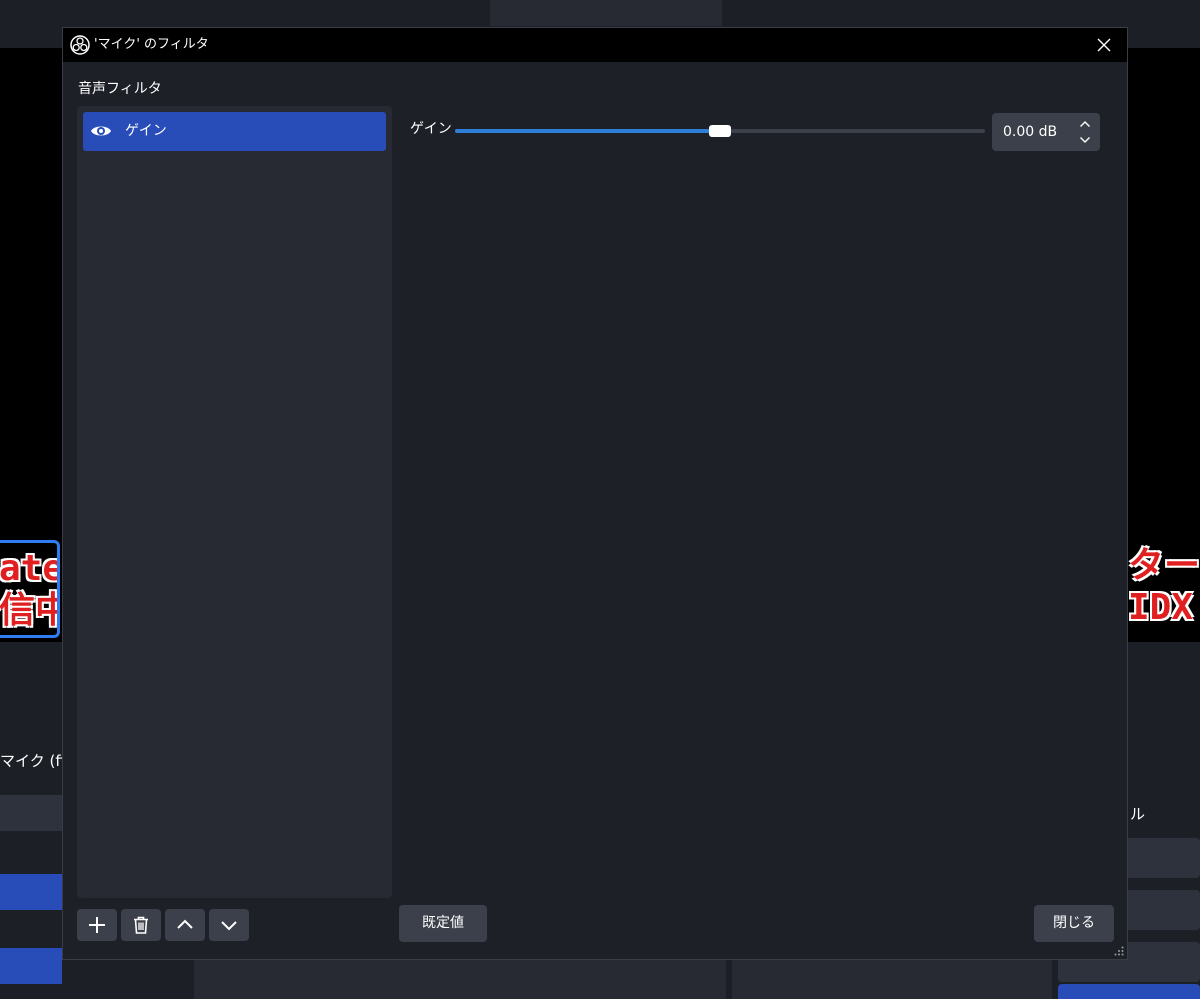 The image size is (1200, 999). What do you see at coordinates (606, 13) in the screenshot?
I see `main-window-tab` at bounding box center [606, 13].